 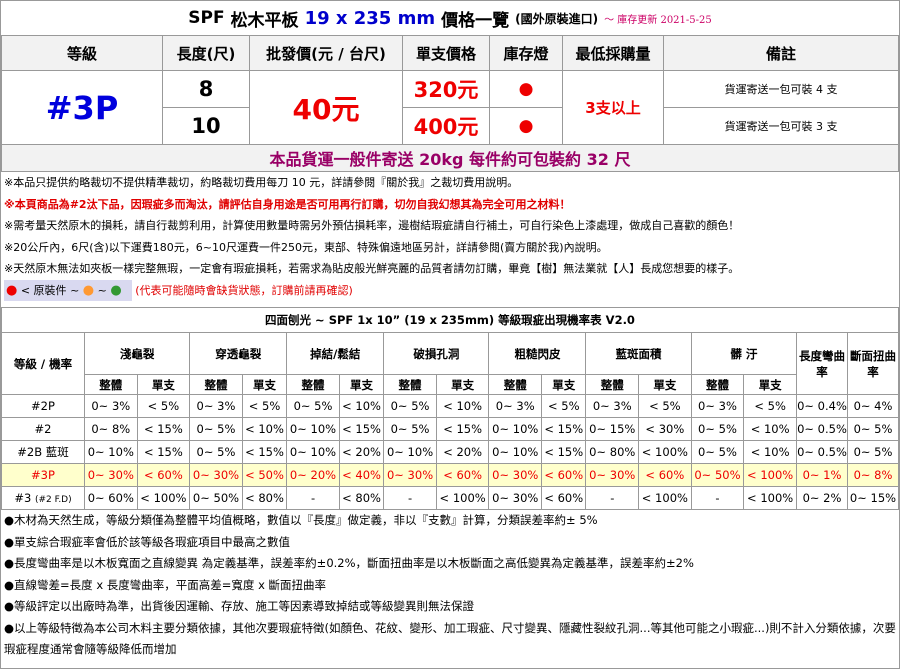 What do you see at coordinates (335, 353) in the screenshot?
I see `group-header: 掉結/鬆結` at bounding box center [335, 353].